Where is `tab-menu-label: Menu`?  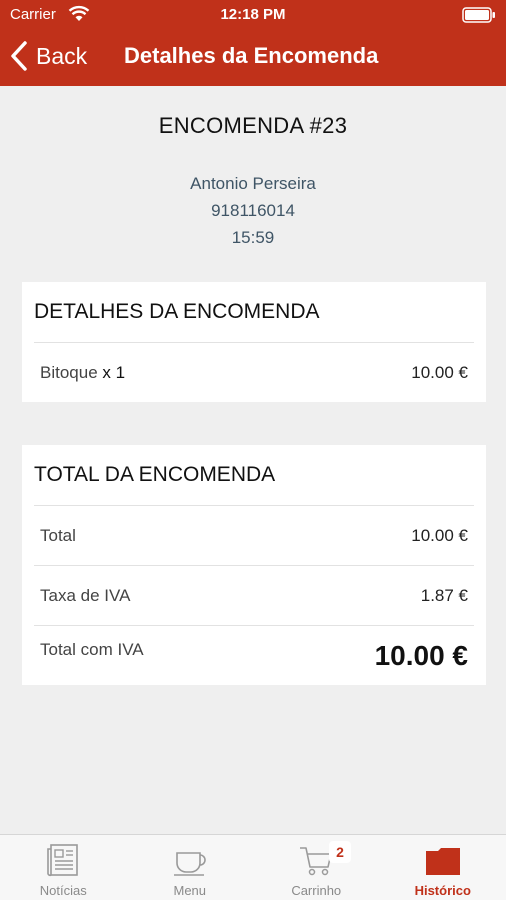
tab-menu-label: Menu is located at coordinates (190, 890).